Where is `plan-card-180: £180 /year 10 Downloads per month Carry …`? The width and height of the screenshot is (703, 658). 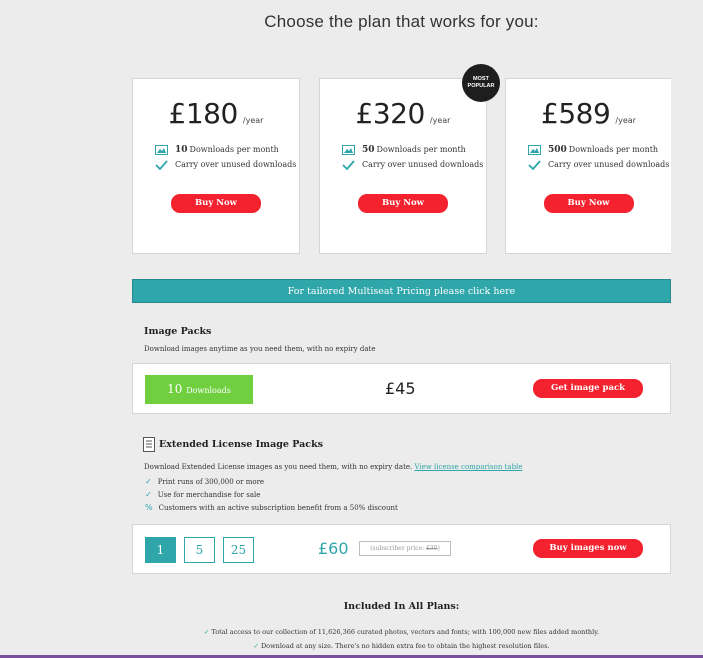 plan-card-180: £180 /year 10 Downloads per month Carry … is located at coordinates (216, 166).